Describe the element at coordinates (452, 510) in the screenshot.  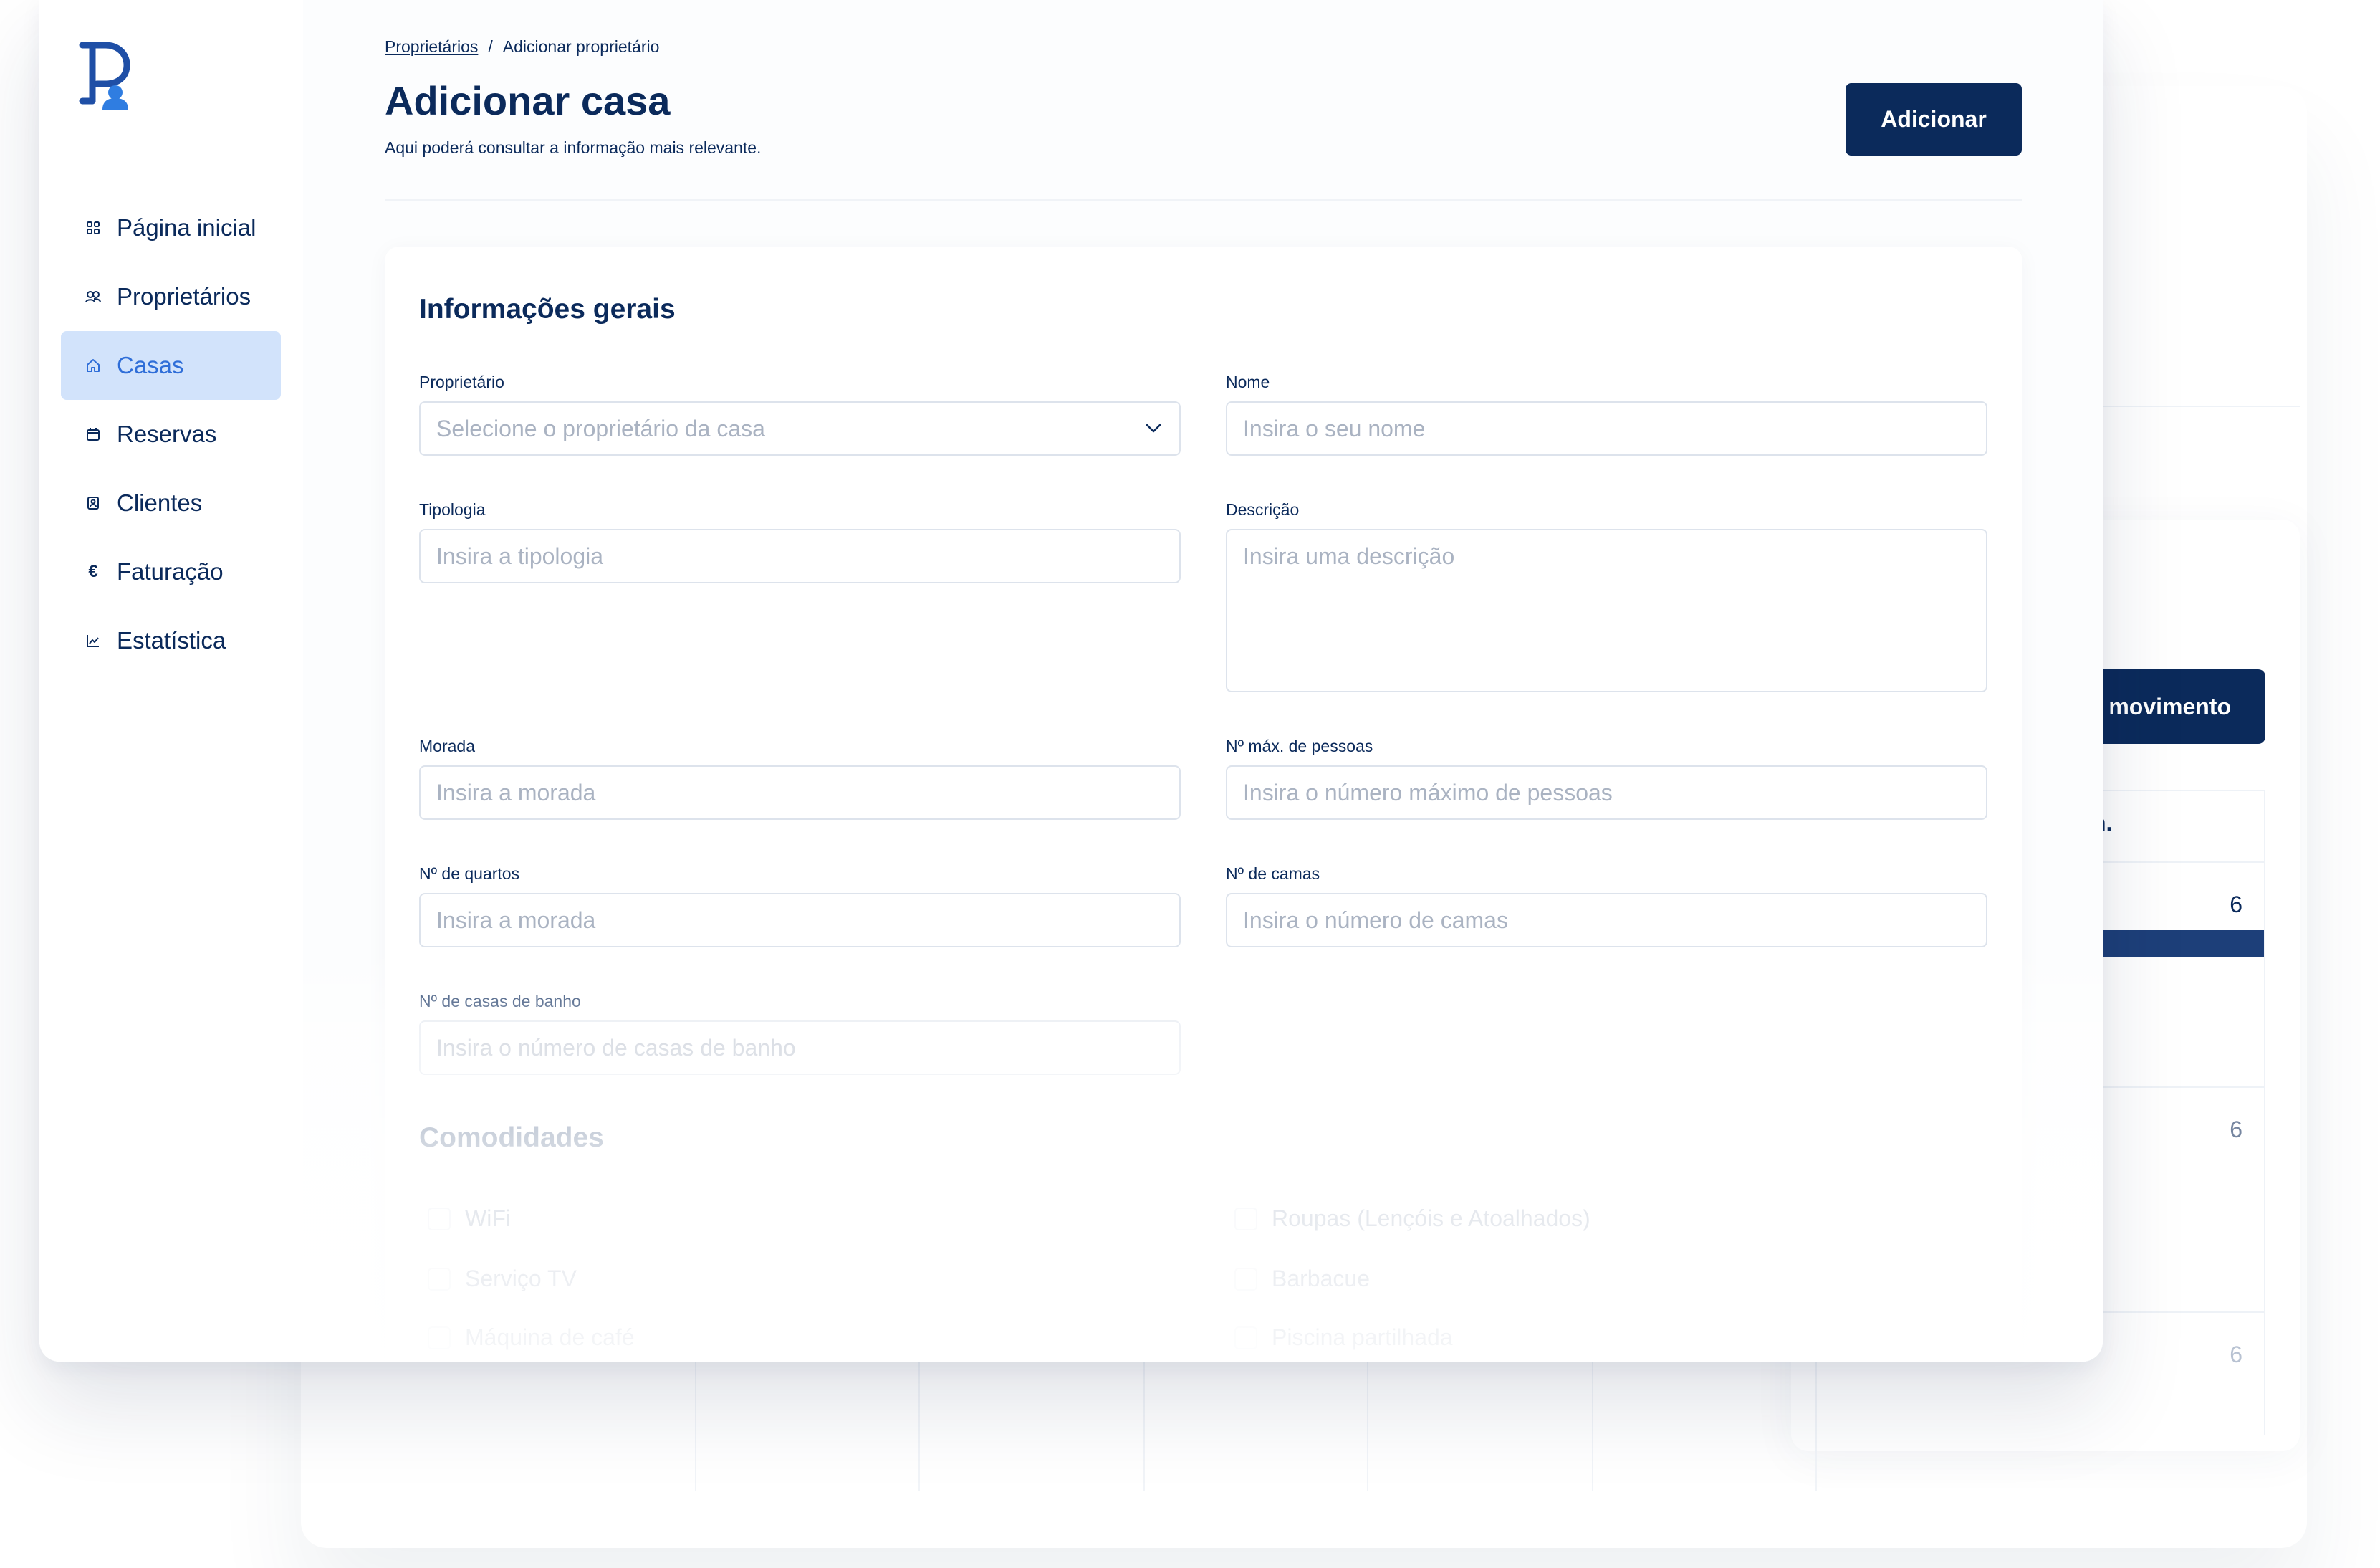
I see `typology-label: Tipologia` at that location.